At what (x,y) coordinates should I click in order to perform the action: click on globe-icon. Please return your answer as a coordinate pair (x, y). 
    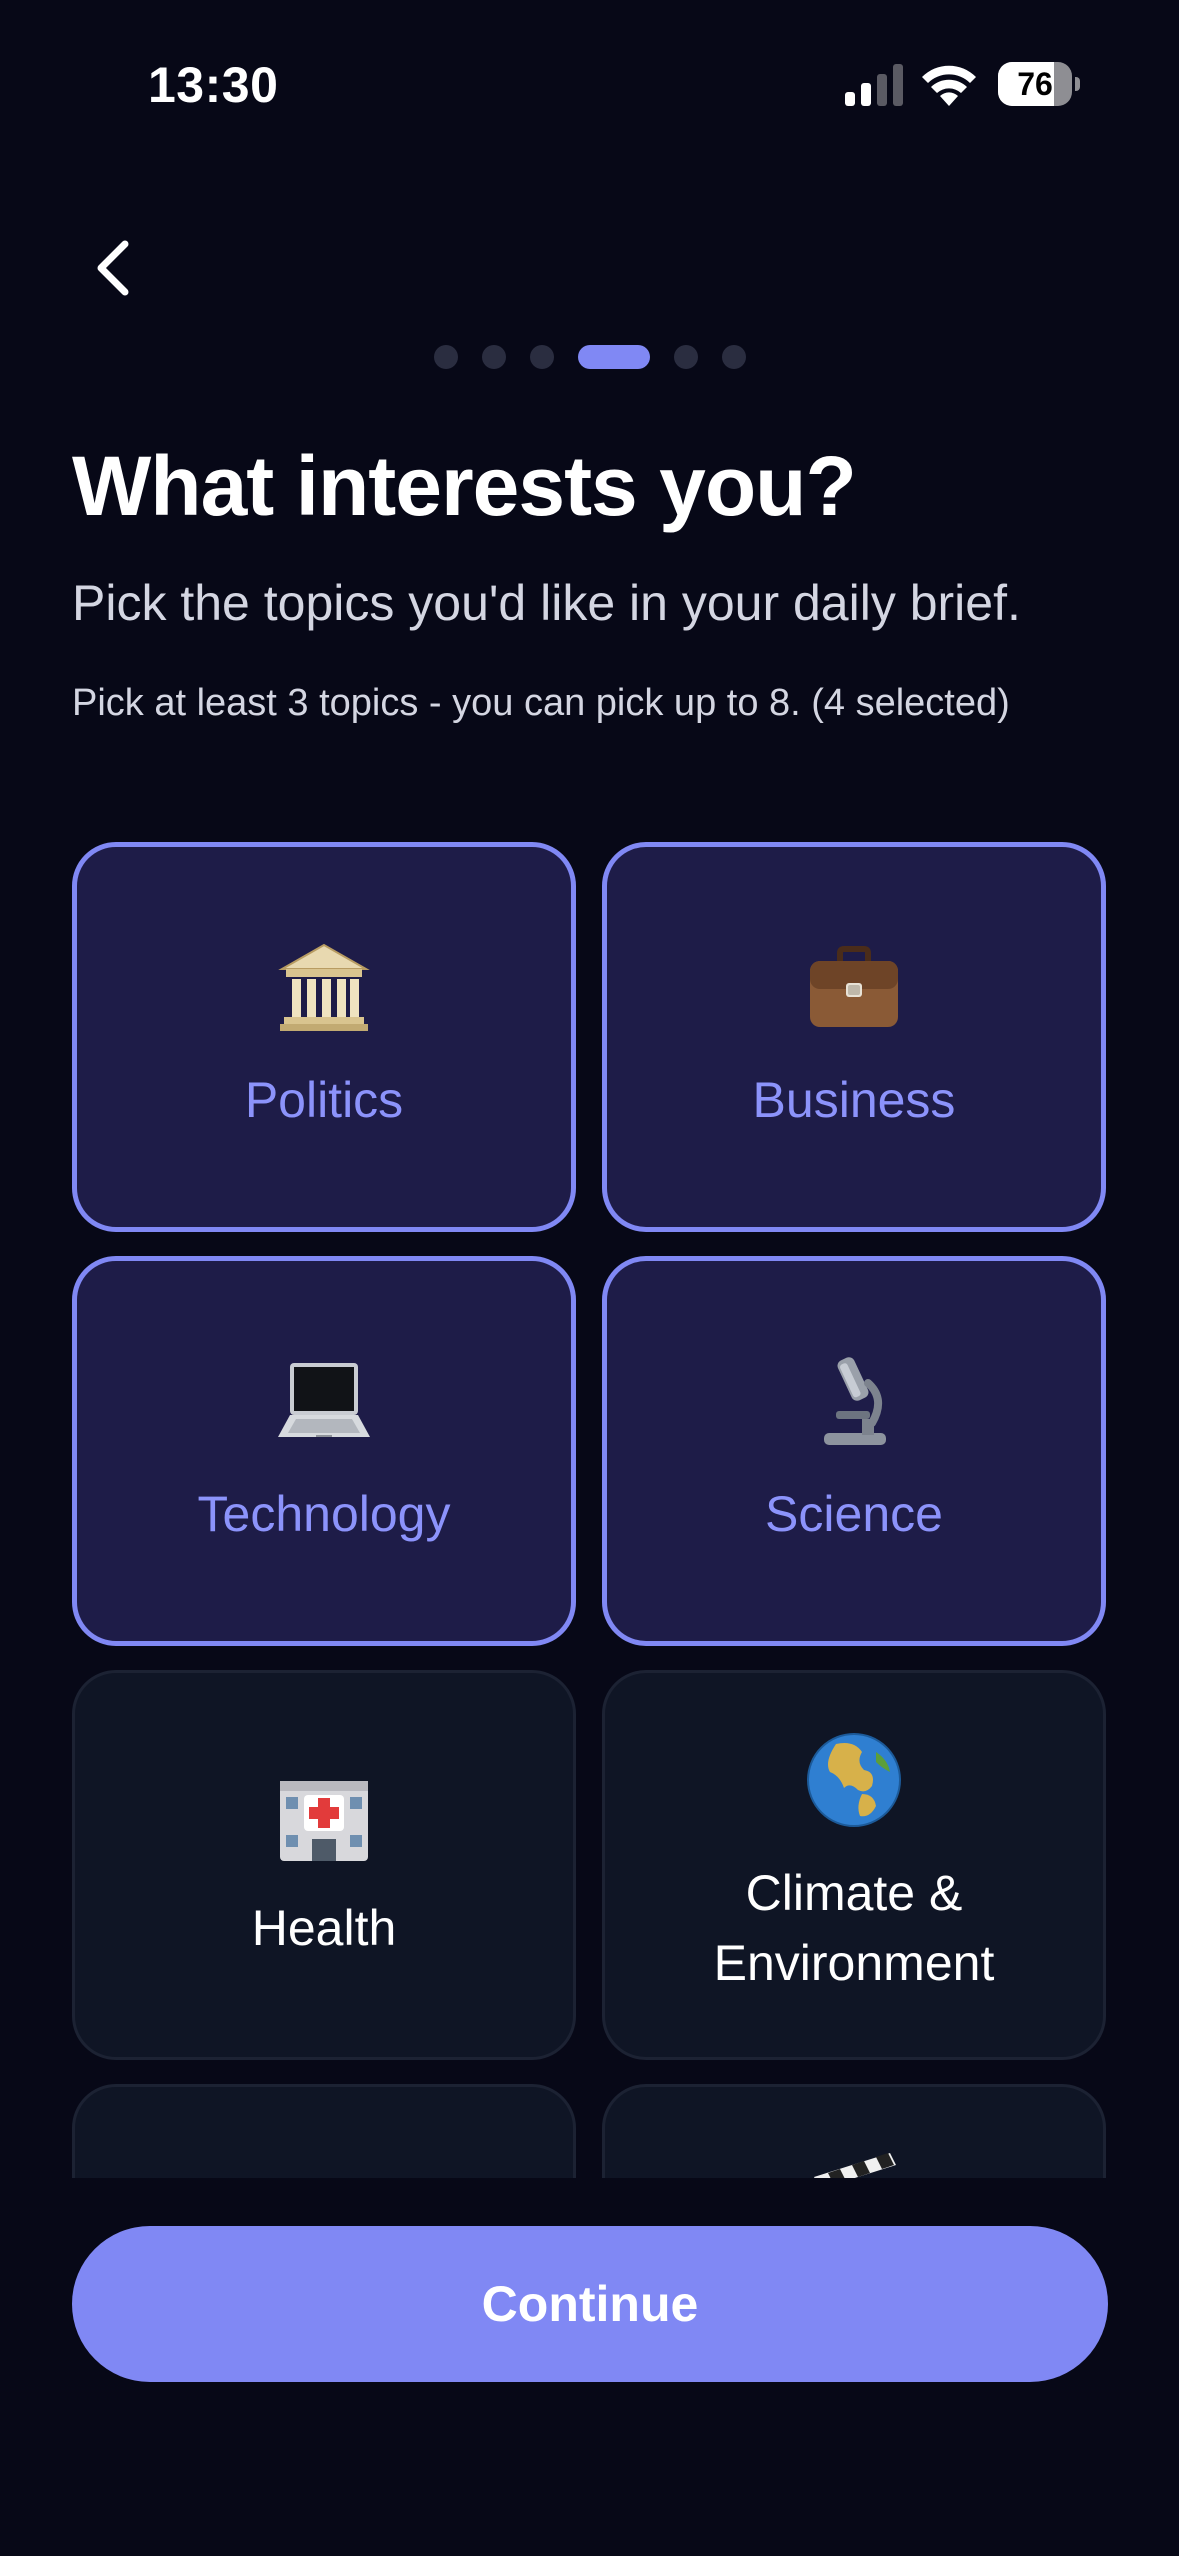
    Looking at the image, I should click on (854, 1780).